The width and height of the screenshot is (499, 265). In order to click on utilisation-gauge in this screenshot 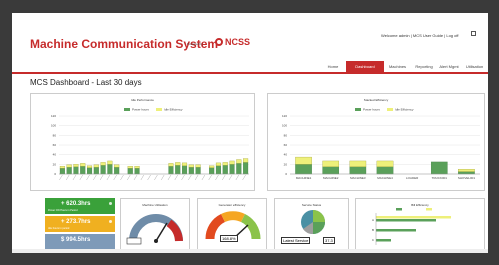, I will do `click(154, 229)`.